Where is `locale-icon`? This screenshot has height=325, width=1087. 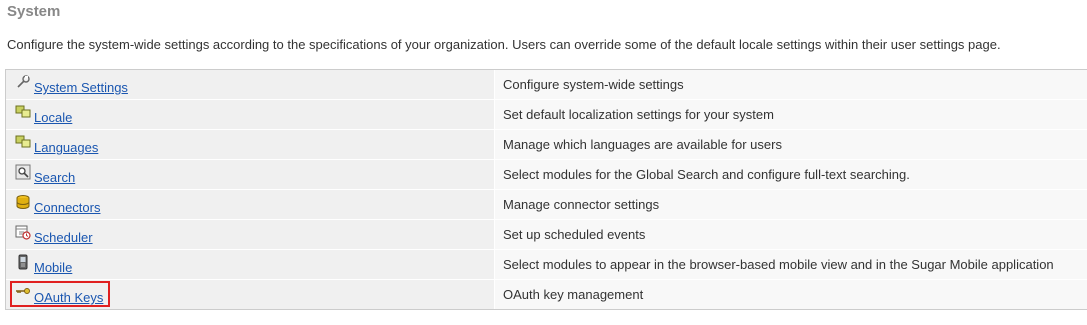 locale-icon is located at coordinates (23, 112).